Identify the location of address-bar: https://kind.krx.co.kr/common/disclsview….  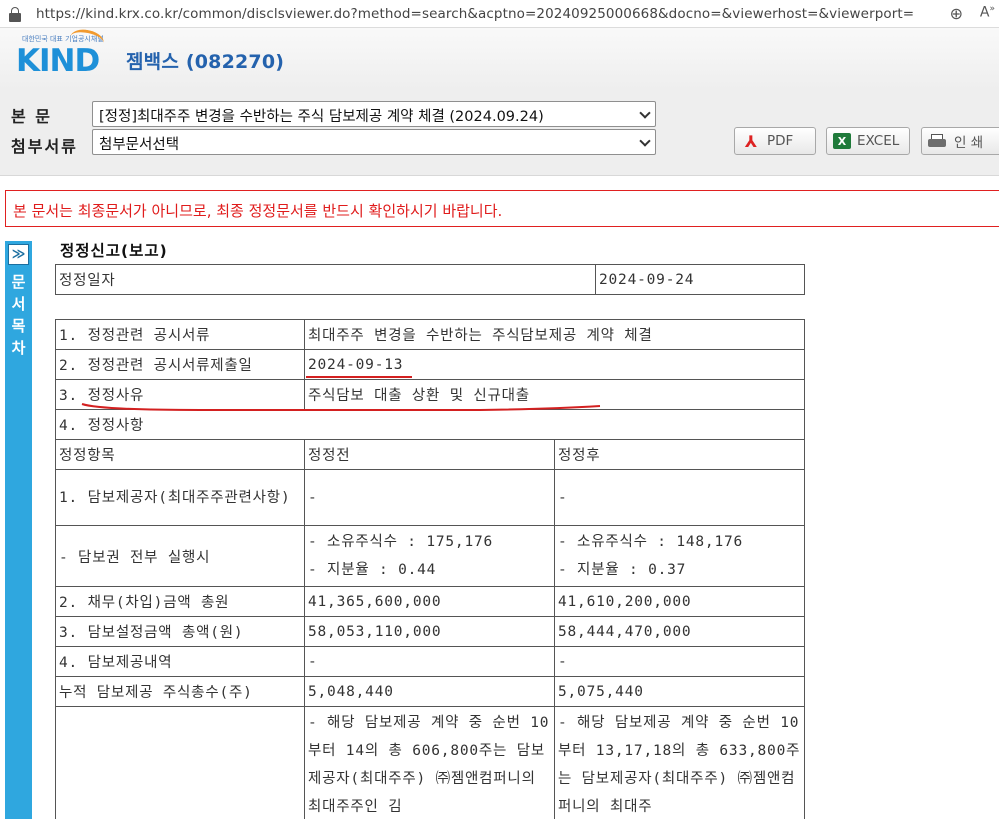
(499, 14).